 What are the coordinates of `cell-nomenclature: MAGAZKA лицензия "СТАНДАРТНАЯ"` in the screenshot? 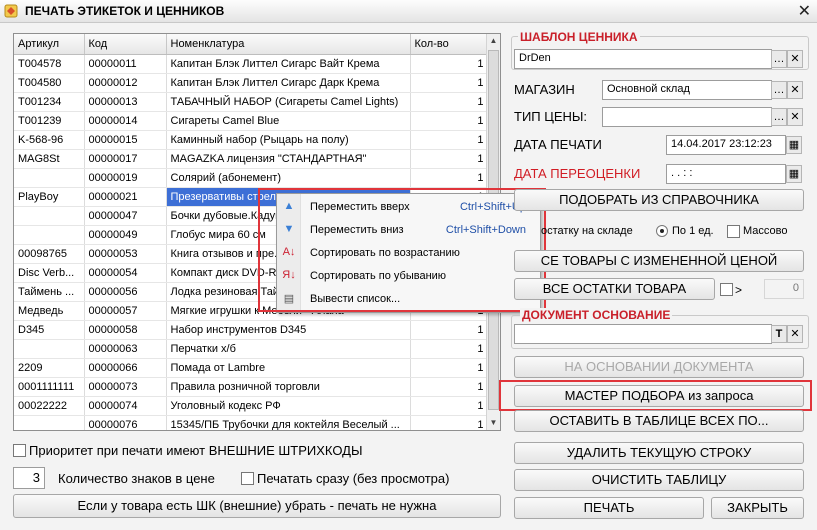 It's located at (288, 159).